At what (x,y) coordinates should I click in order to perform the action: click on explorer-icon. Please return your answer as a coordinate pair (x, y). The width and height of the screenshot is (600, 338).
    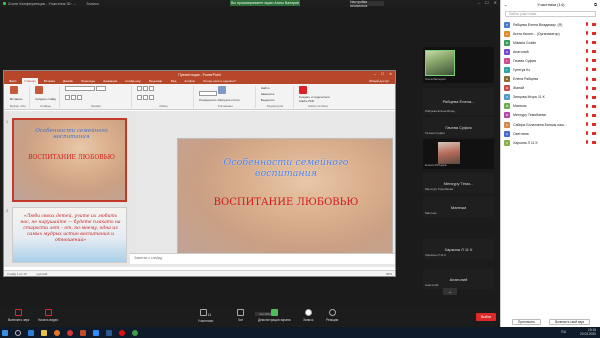
    Looking at the image, I should click on (44, 332).